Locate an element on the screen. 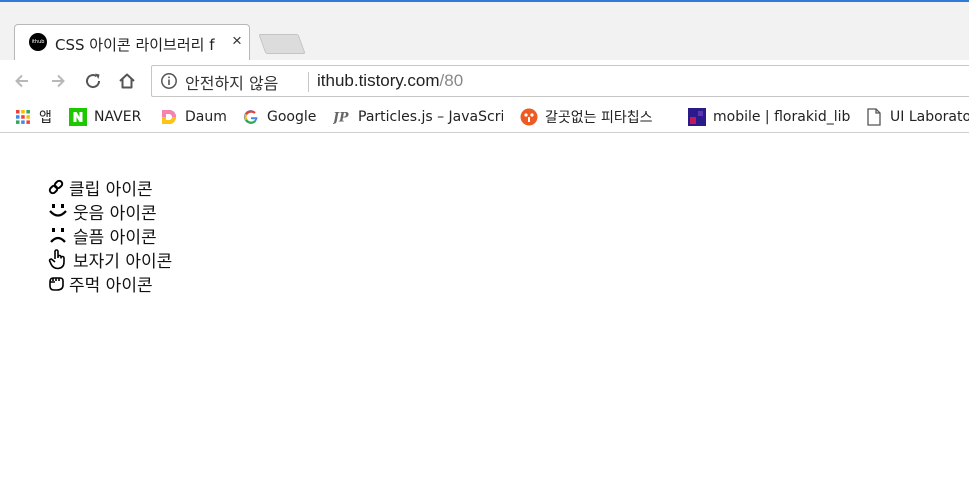 The height and width of the screenshot is (479, 969). list-item: 웃음 아이콘 is located at coordinates (109, 211).